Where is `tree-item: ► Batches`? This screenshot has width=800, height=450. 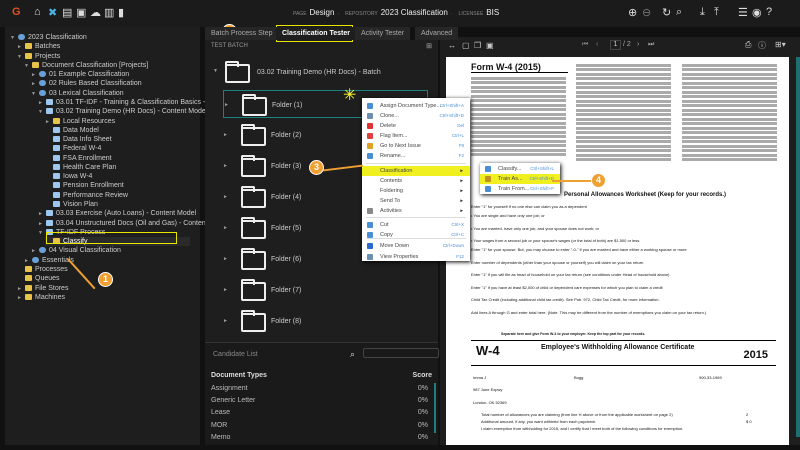 tree-item: ► Batches is located at coordinates (38, 46).